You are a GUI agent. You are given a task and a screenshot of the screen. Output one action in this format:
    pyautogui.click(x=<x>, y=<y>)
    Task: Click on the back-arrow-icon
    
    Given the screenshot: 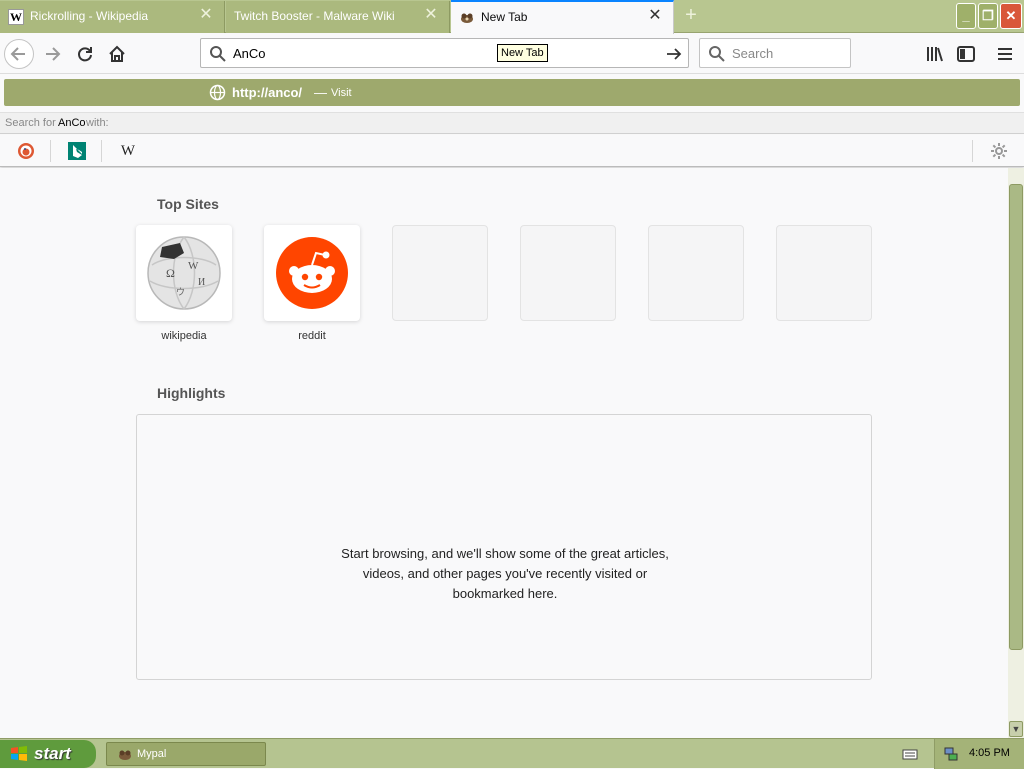 What is the action you would take?
    pyautogui.click(x=17, y=54)
    